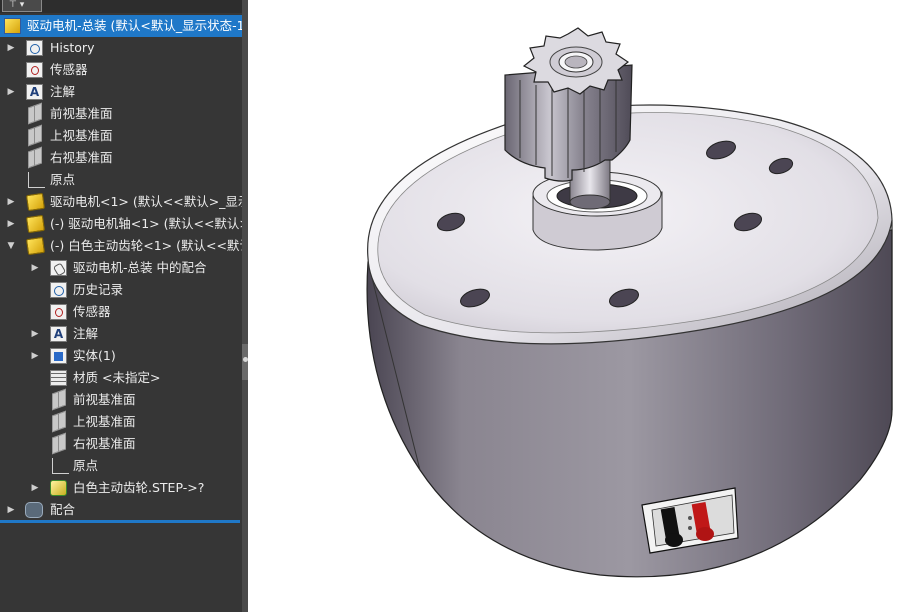  What do you see at coordinates (121, 180) in the screenshot?
I see `tree-item-origin: 原点` at bounding box center [121, 180].